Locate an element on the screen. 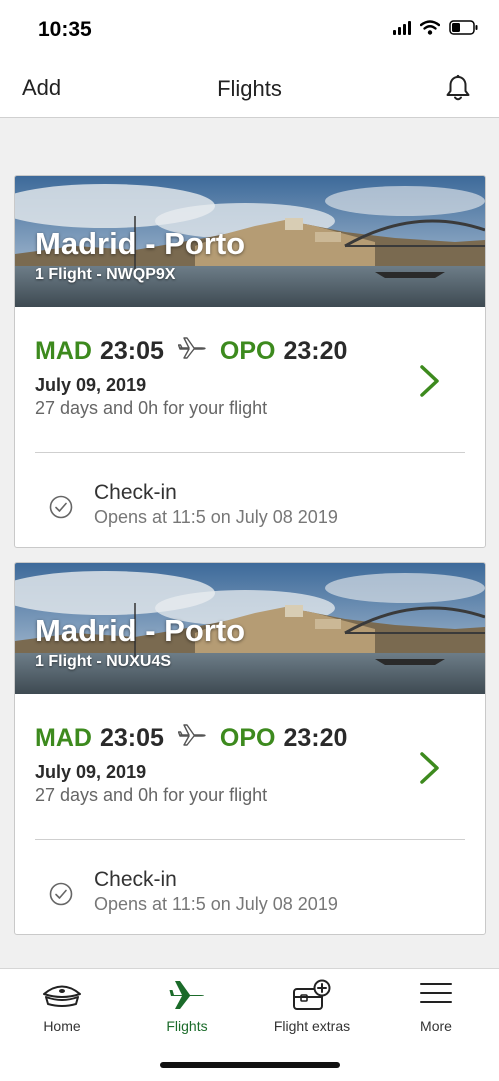 This screenshot has width=499, height=1081. tab-flights: Flights is located at coordinates (187, 1009).